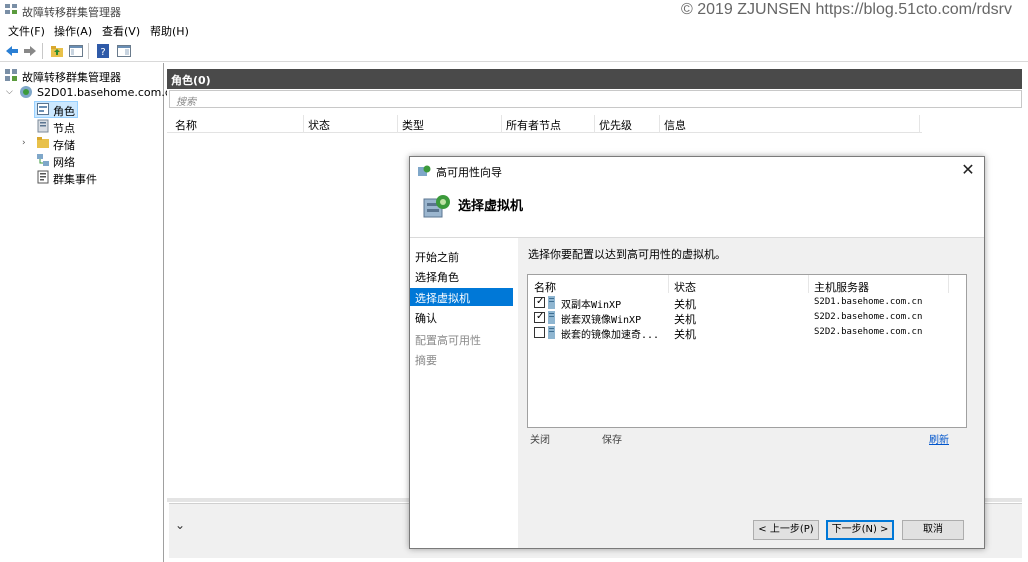 Image resolution: width=1028 pixels, height=562 pixels. What do you see at coordinates (685, 287) in the screenshot?
I see `list-column-state: 状态` at bounding box center [685, 287].